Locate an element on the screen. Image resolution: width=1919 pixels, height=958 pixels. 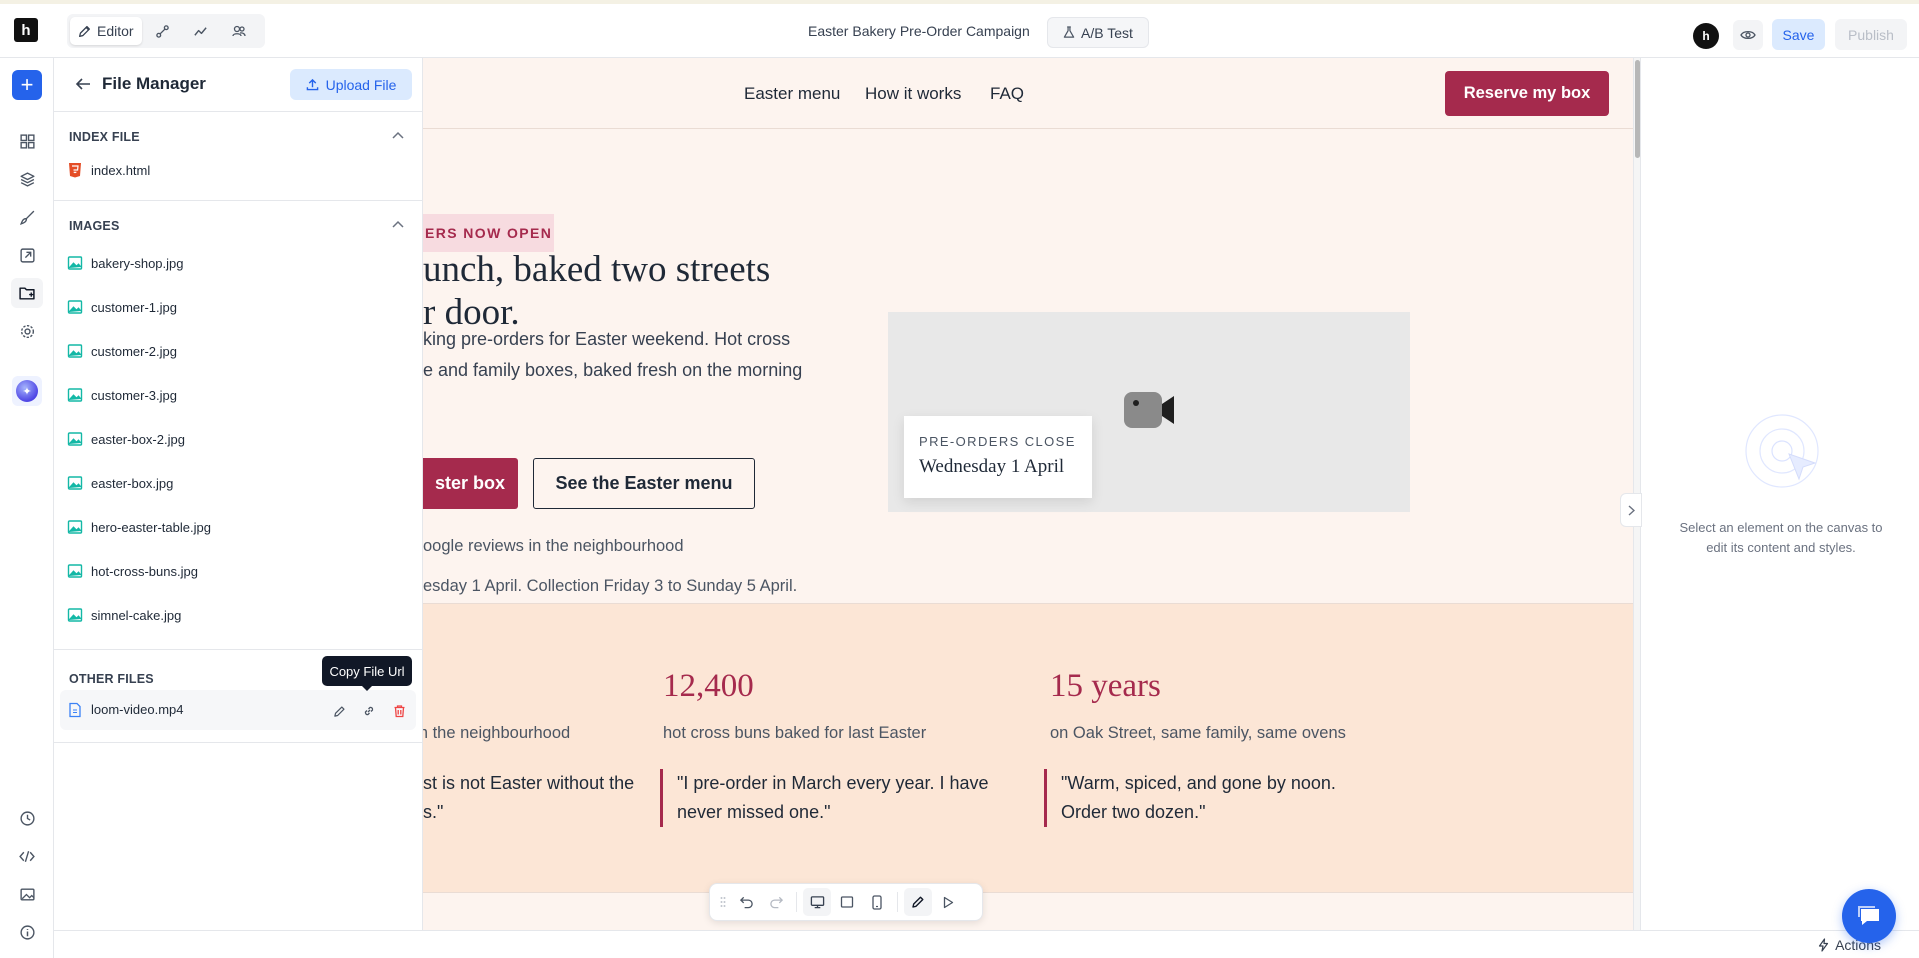
analytics-icon is located at coordinates (200, 31).